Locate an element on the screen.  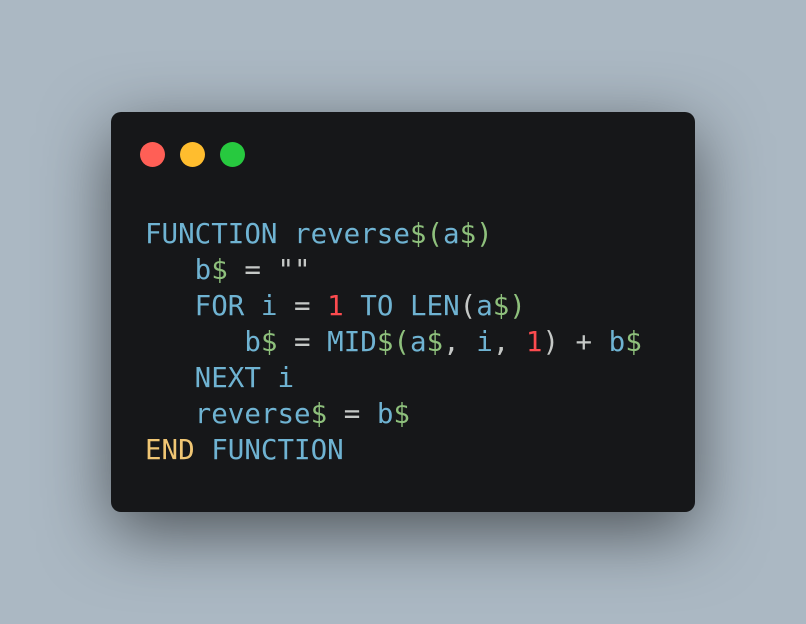
minimize-button is located at coordinates (192, 154).